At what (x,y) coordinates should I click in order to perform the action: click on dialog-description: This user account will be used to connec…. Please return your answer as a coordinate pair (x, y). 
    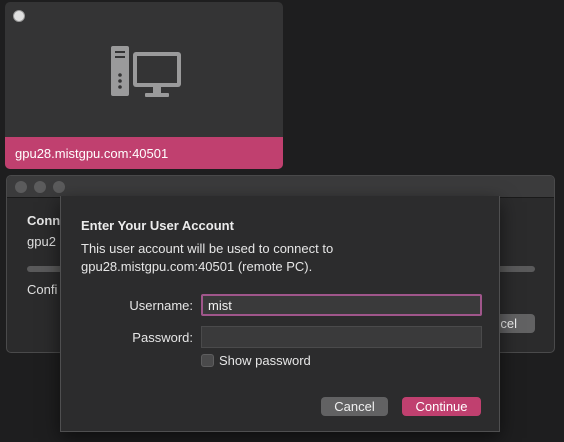
    Looking at the image, I should click on (207, 248).